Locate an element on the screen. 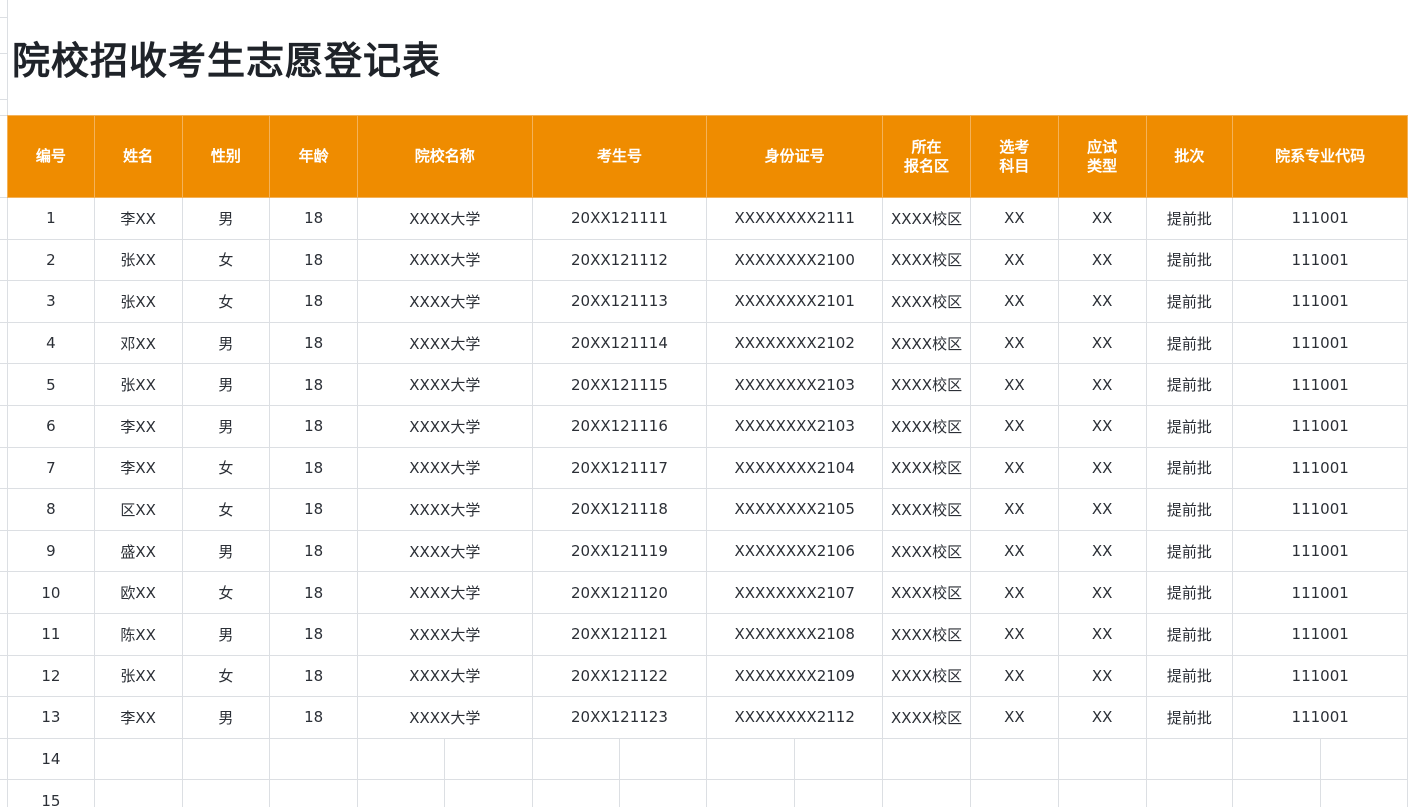 The height and width of the screenshot is (807, 1408). header-col-major-code: 院系专业代码 is located at coordinates (1320, 156).